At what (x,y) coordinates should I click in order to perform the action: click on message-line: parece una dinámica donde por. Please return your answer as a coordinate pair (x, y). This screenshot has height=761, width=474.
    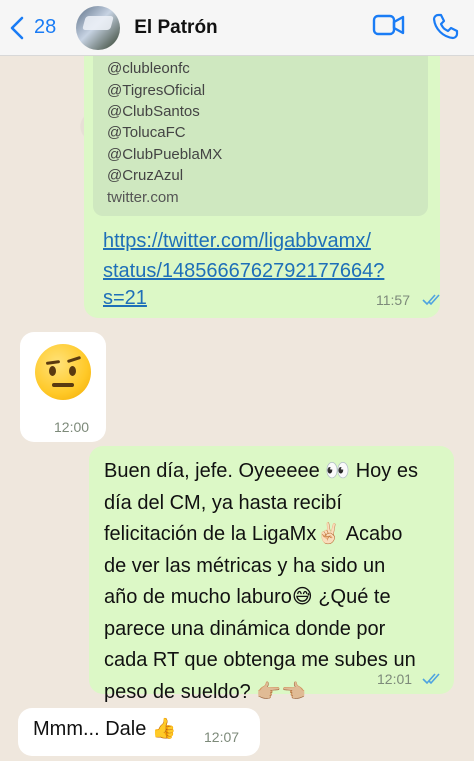
    Looking at the image, I should click on (245, 628).